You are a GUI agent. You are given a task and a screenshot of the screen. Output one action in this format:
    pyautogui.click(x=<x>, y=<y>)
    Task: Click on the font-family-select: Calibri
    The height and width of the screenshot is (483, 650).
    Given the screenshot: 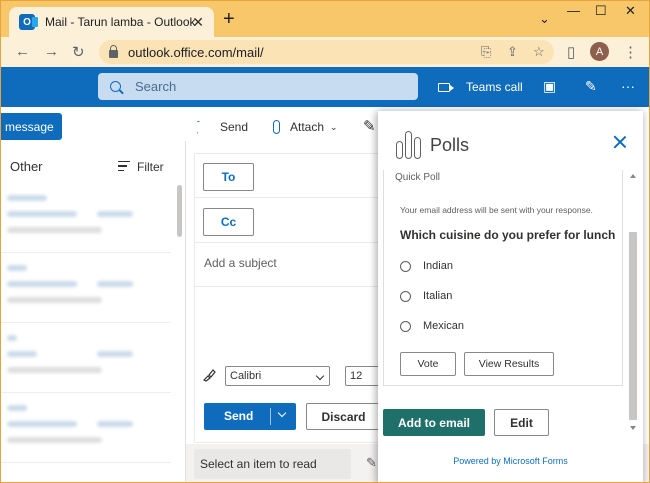 What is the action you would take?
    pyautogui.click(x=277, y=376)
    